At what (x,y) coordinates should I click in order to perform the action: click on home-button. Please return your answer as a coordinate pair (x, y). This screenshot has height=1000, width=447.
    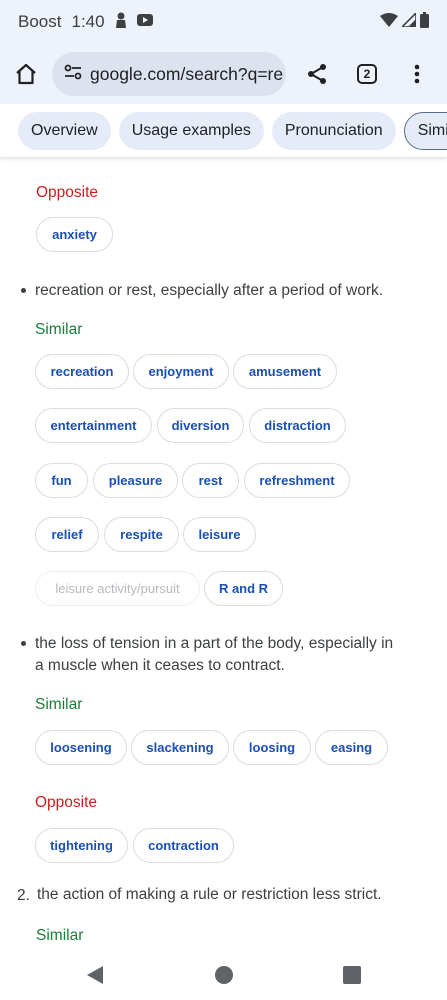
    Looking at the image, I should click on (26, 74).